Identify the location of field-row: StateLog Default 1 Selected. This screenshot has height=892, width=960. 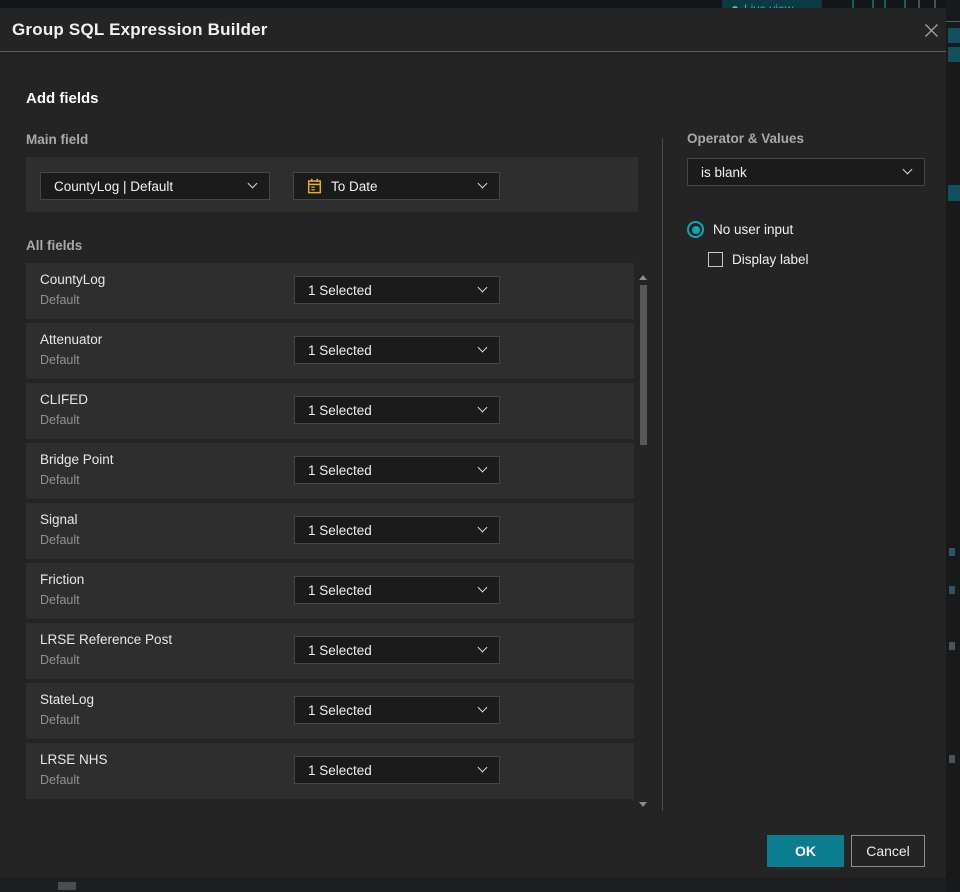
(330, 711).